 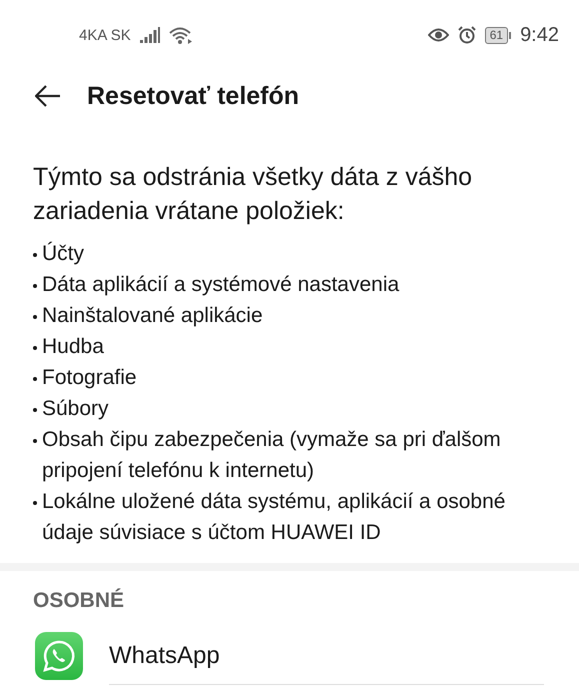 I want to click on clock-time: 9:42, so click(x=539, y=35).